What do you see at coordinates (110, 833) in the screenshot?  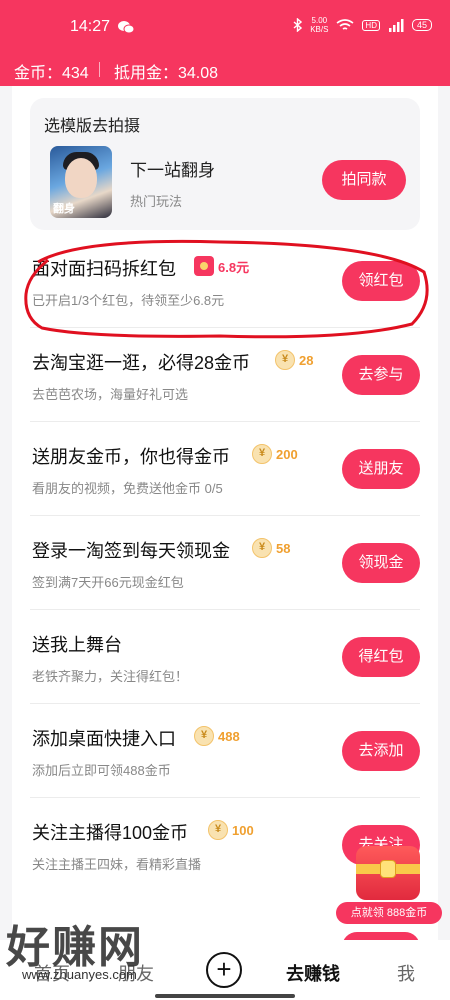 I see `task-title: 关注主播得100金币` at bounding box center [110, 833].